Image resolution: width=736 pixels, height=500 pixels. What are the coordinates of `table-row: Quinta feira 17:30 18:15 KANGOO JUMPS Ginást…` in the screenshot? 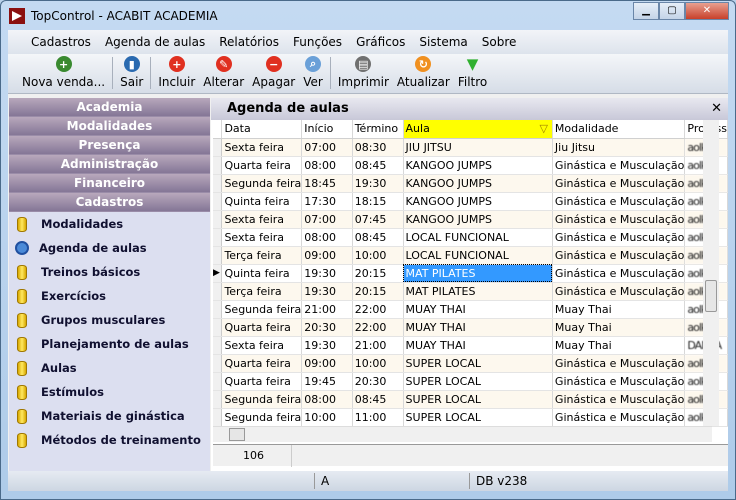 It's located at (470, 201).